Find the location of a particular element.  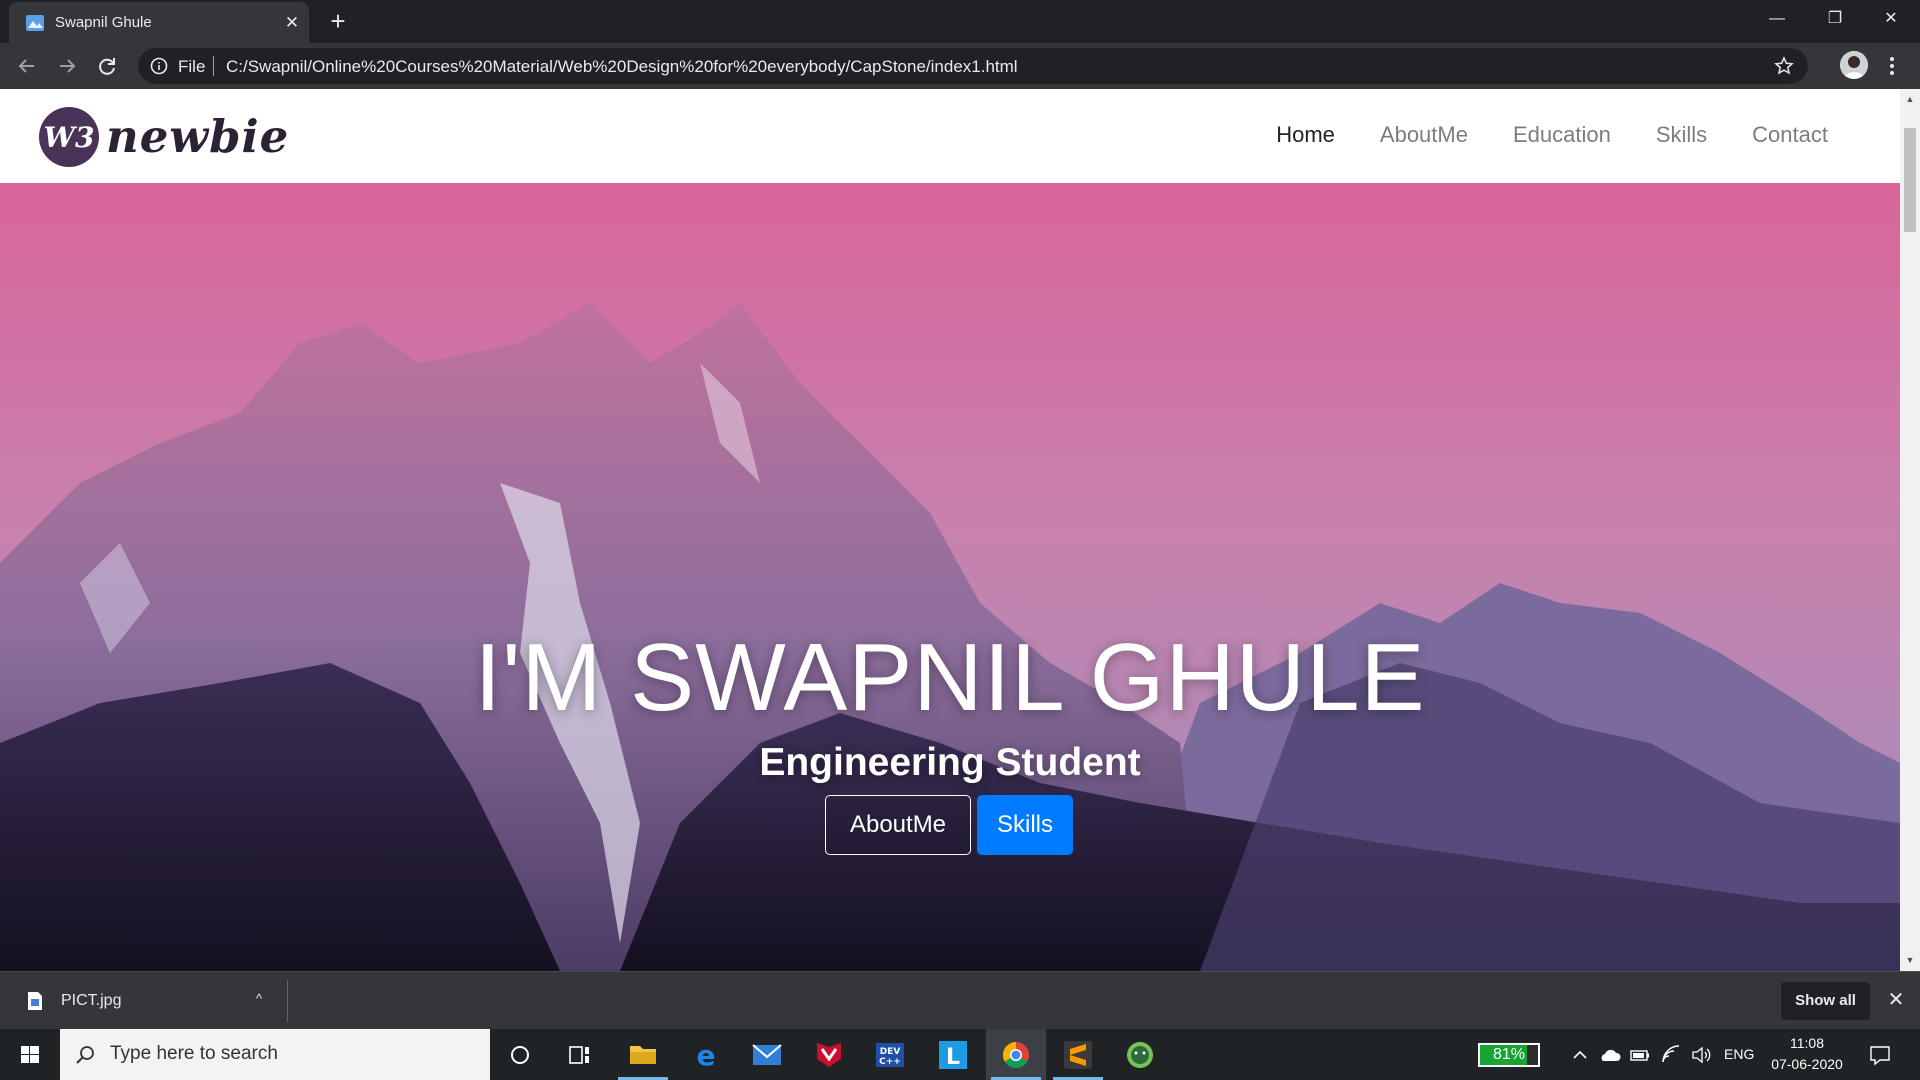

l-app-icon: L is located at coordinates (953, 1054).